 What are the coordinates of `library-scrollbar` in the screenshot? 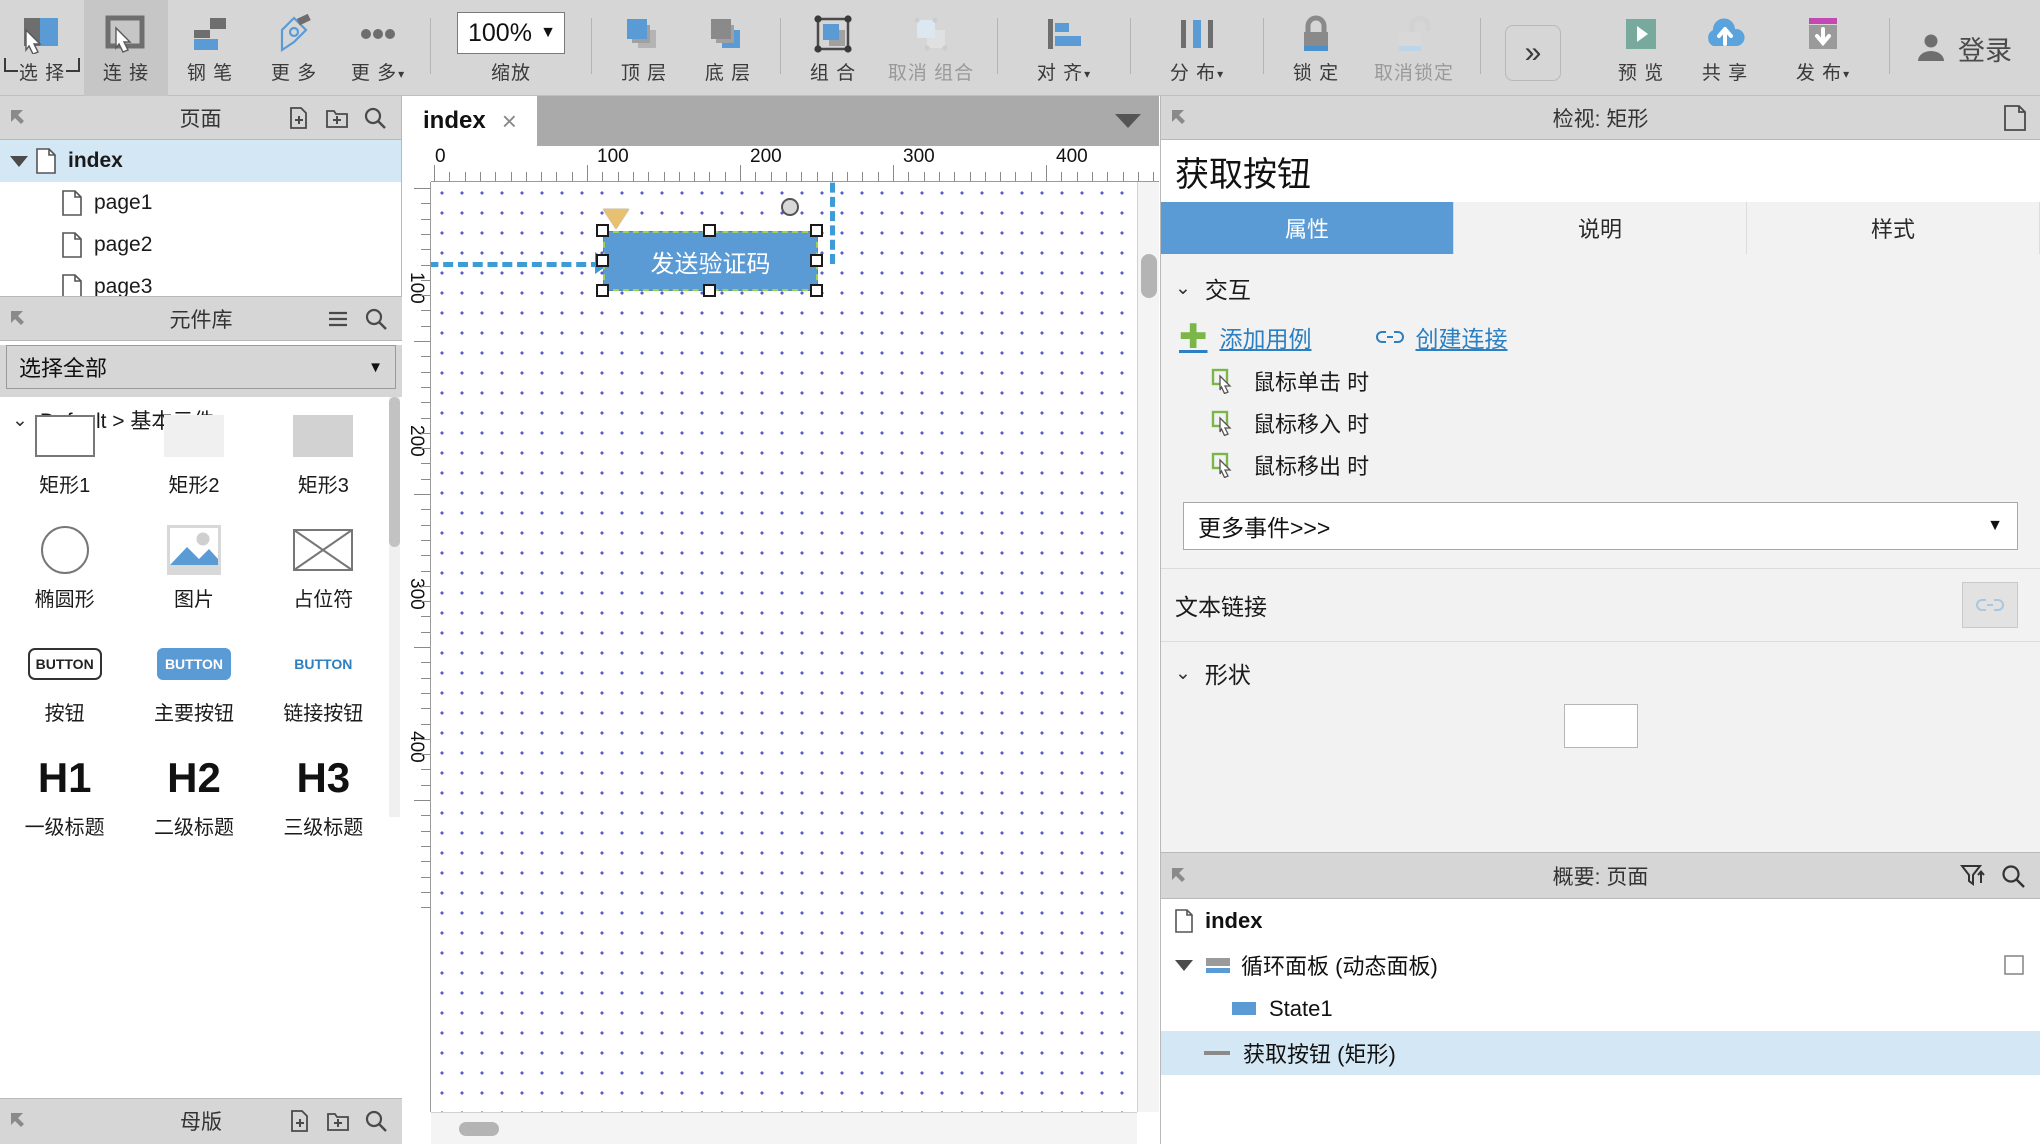 It's located at (394, 607).